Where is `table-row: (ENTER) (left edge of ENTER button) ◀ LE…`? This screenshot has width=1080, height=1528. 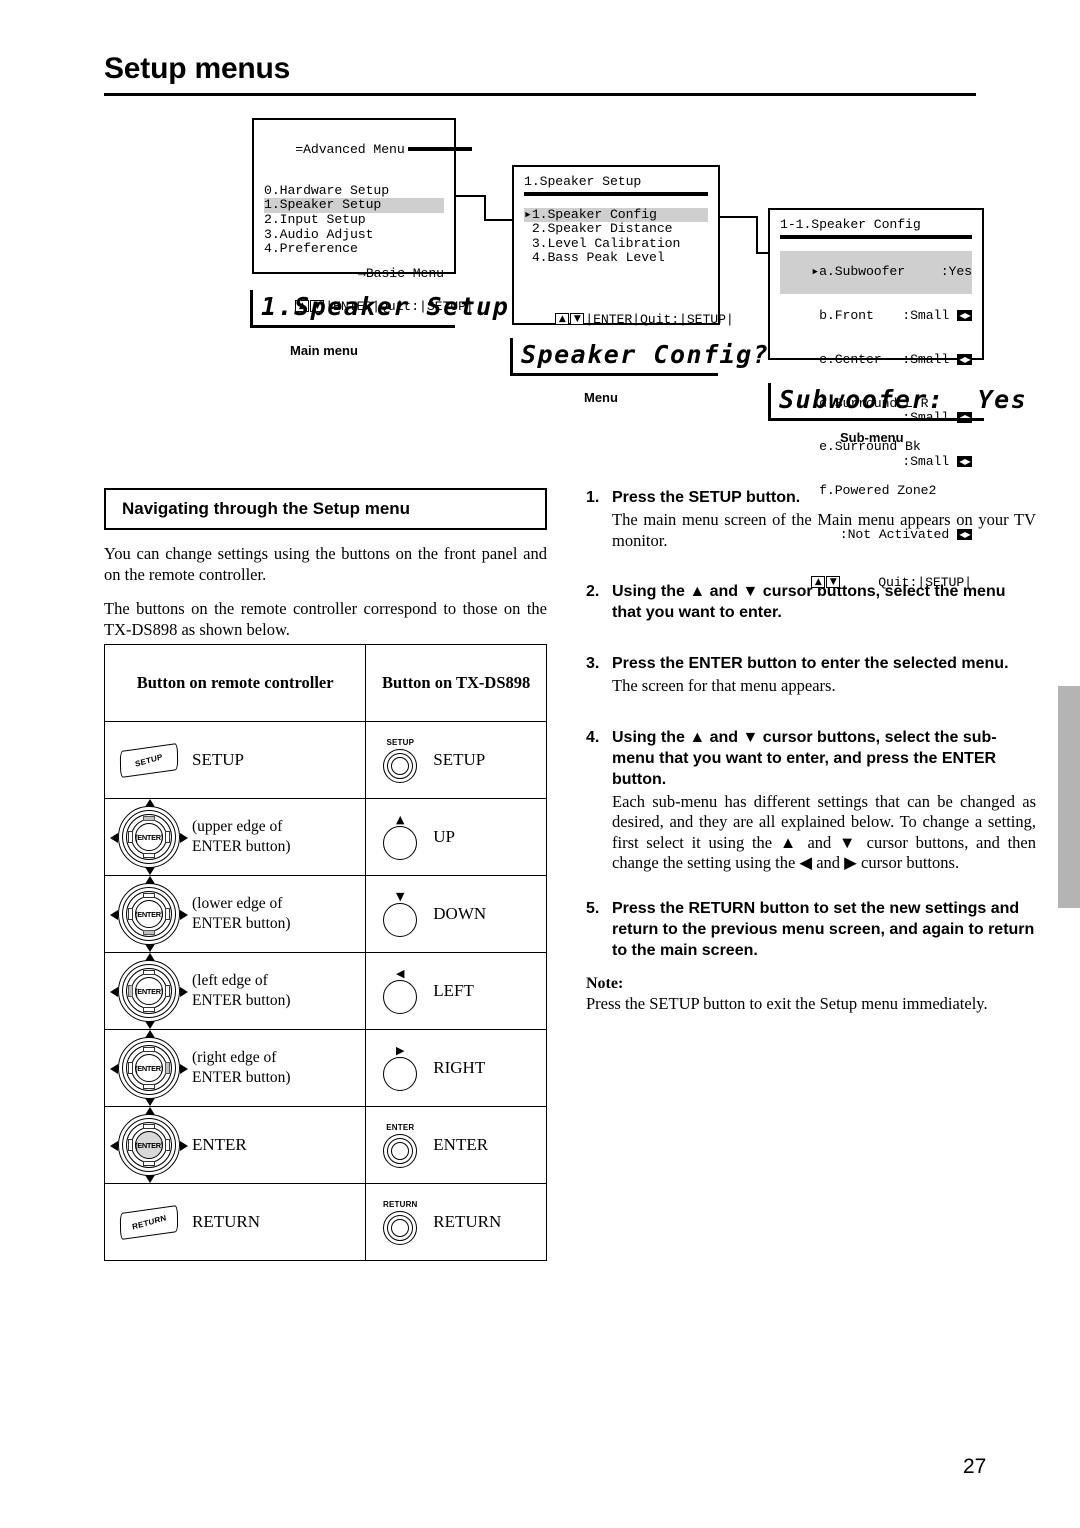 table-row: (ENTER) (left edge of ENTER button) ◀ LE… is located at coordinates (325, 991).